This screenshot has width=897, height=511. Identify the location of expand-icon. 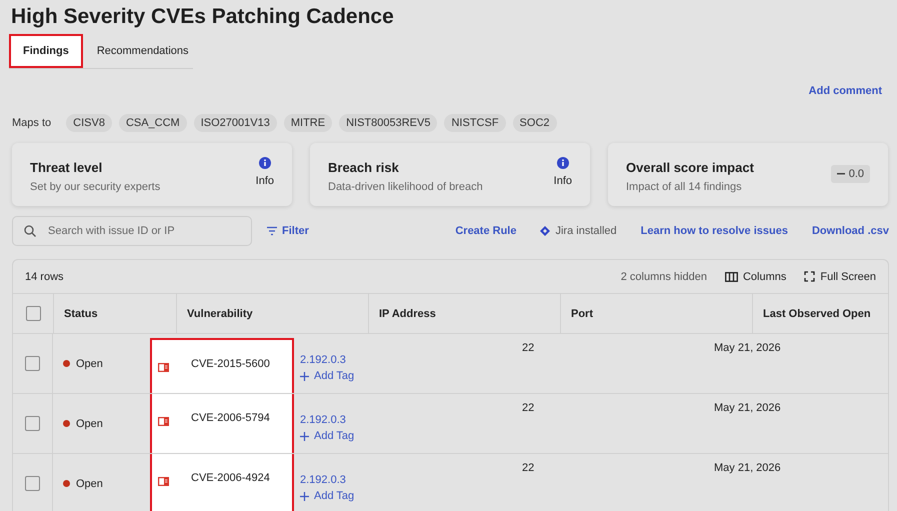
(810, 276).